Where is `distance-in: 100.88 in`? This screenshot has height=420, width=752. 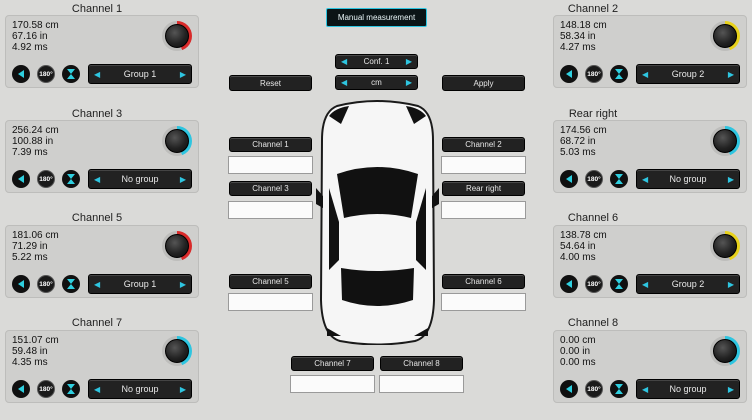 distance-in: 100.88 in is located at coordinates (33, 141).